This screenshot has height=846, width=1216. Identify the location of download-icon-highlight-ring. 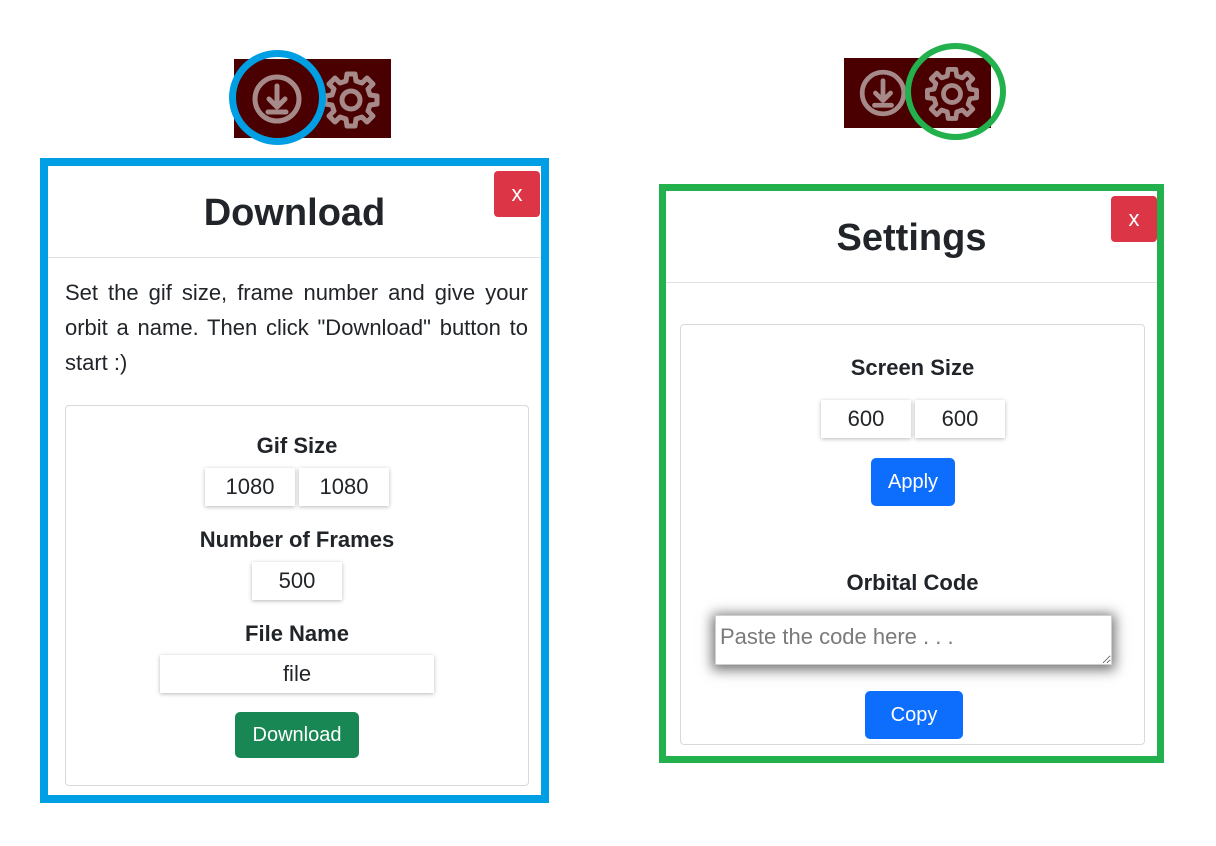
(277, 97).